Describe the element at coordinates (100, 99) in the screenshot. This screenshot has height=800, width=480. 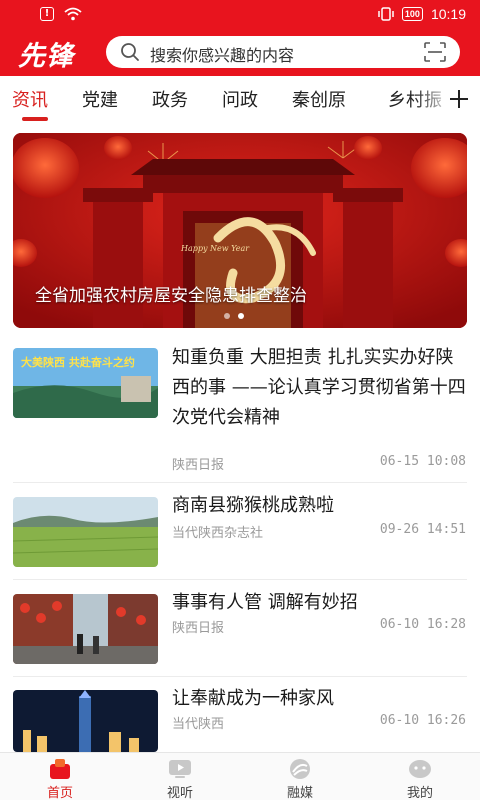
I see `tab-party-building: 党建` at that location.